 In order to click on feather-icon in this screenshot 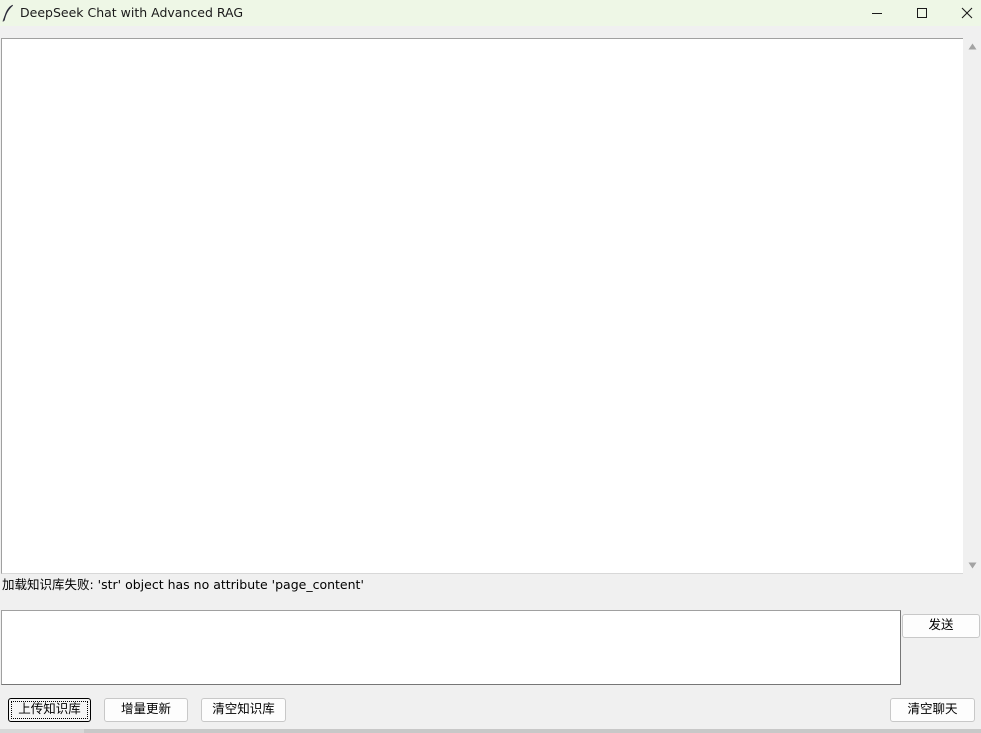, I will do `click(8, 13)`.